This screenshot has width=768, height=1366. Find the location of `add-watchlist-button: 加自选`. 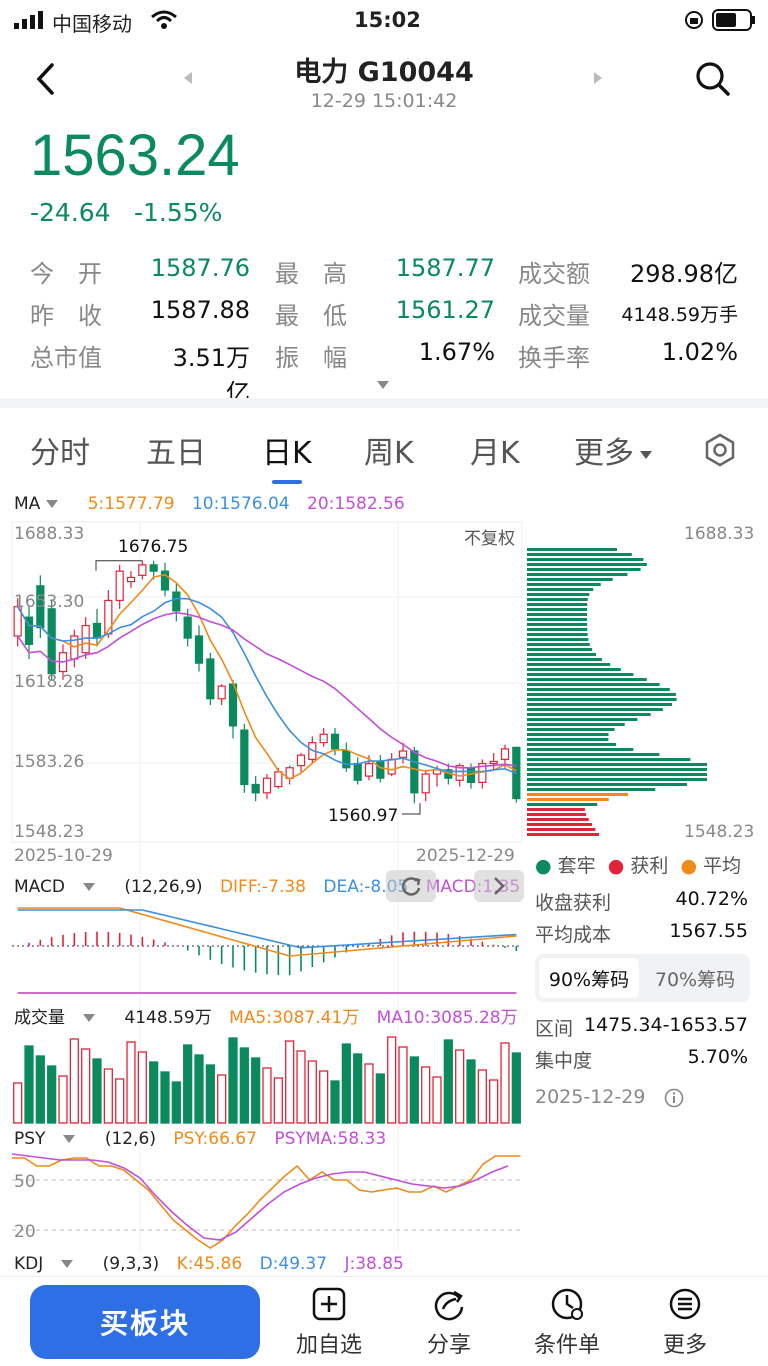

add-watchlist-button: 加自选 is located at coordinates (329, 1323).